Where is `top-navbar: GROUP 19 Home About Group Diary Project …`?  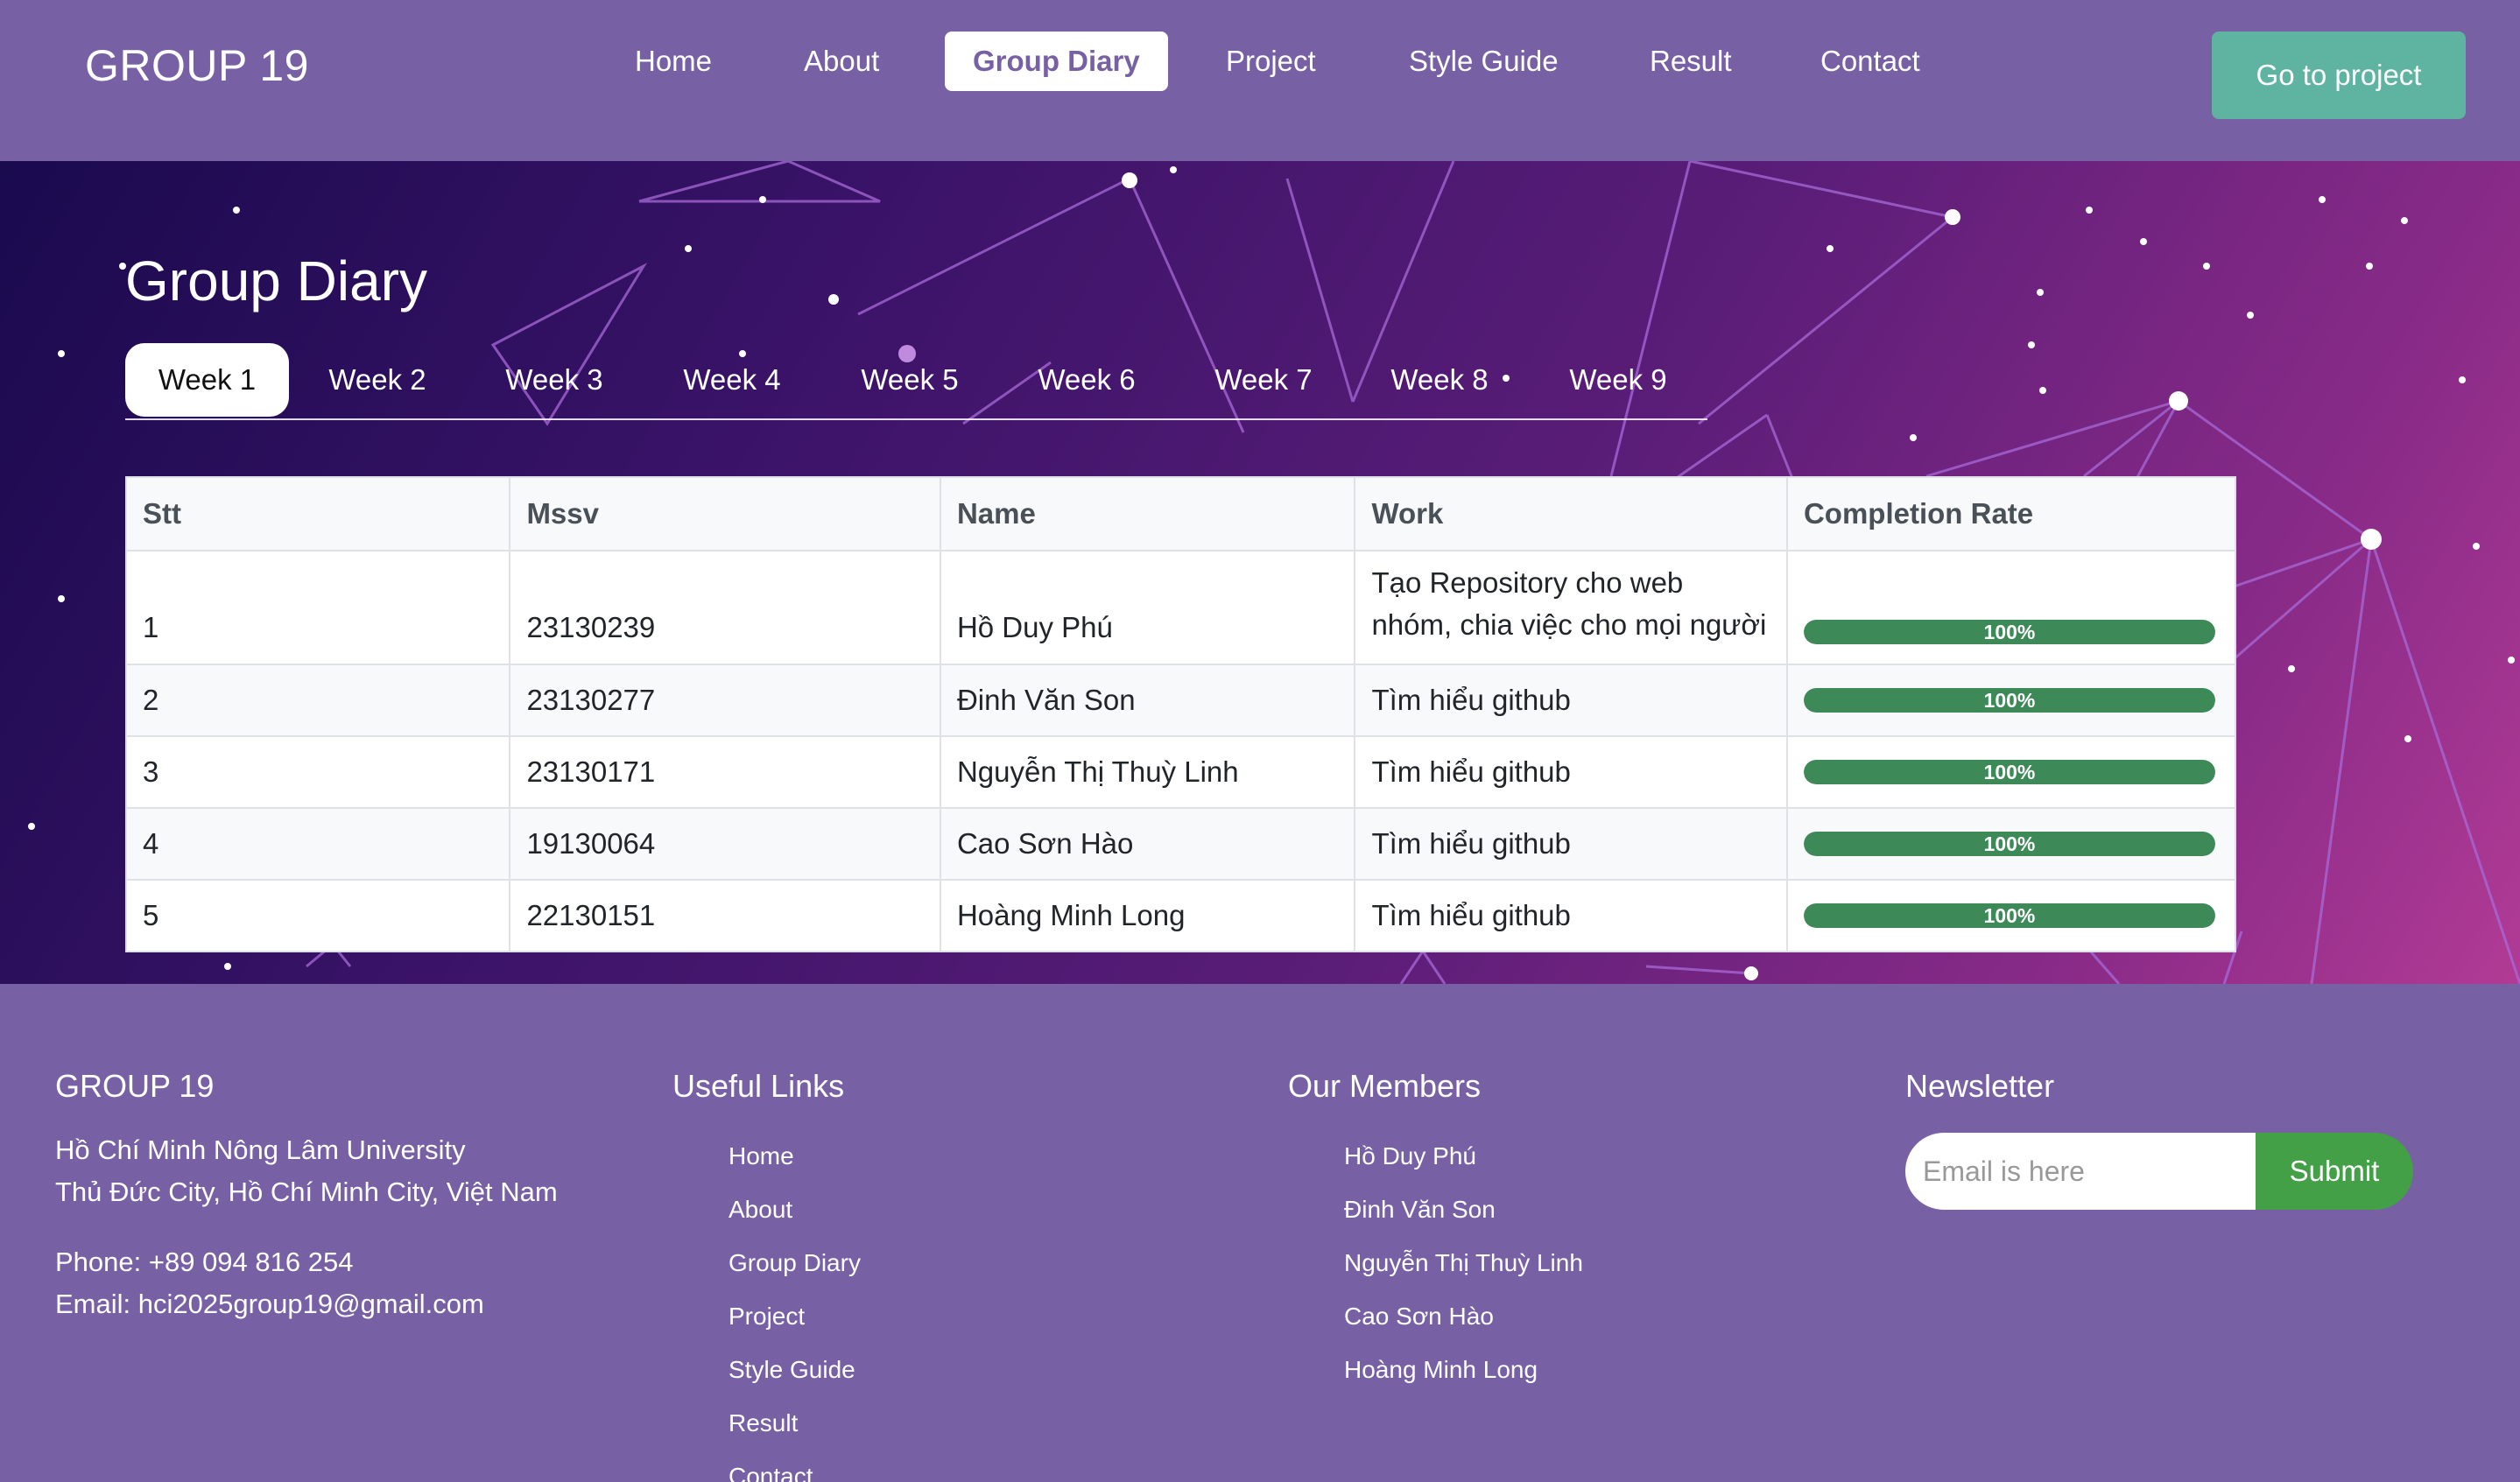 top-navbar: GROUP 19 Home About Group Diary Project … is located at coordinates (1260, 81).